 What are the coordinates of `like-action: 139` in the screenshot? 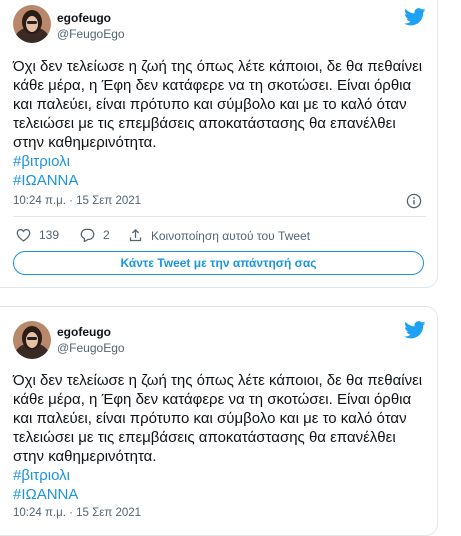 It's located at (37, 235).